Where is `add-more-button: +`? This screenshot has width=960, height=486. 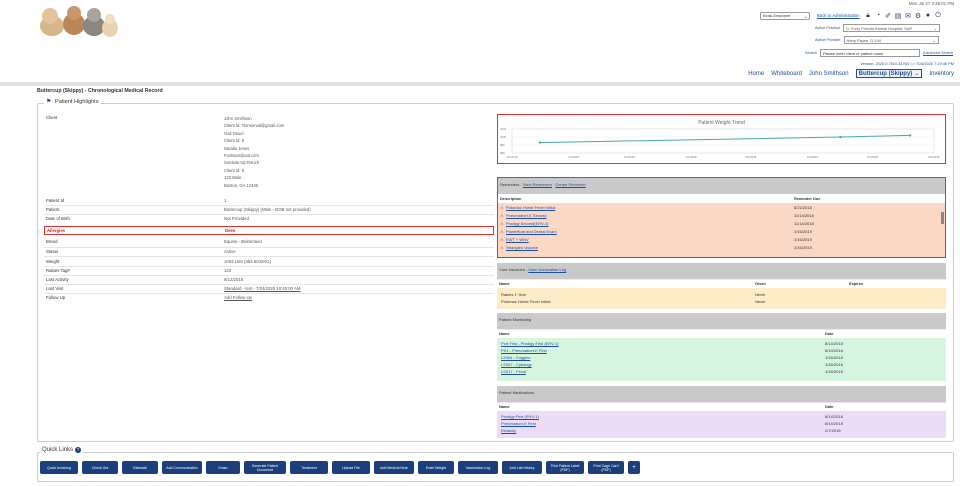 add-more-button: + is located at coordinates (634, 467).